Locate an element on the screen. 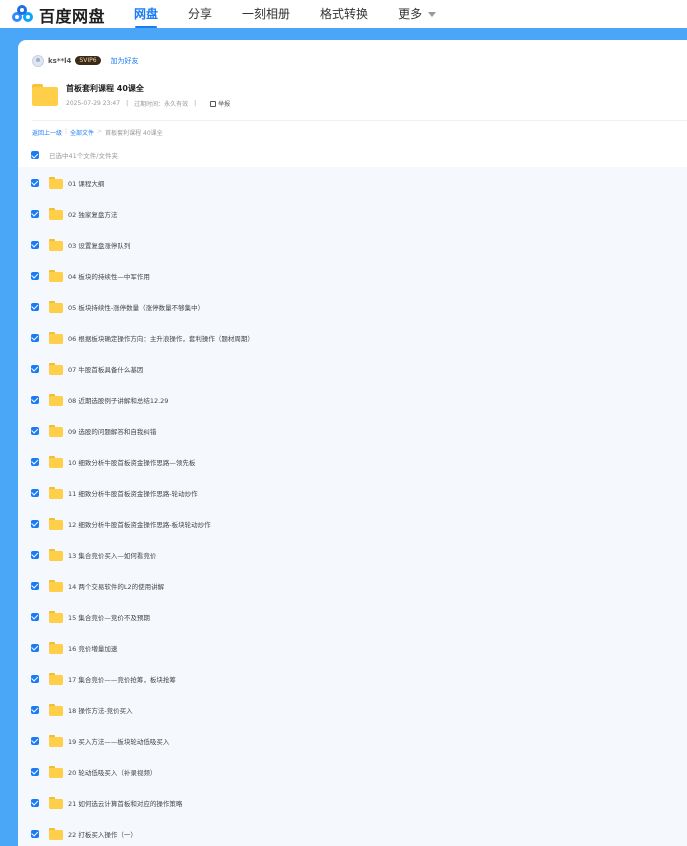 Image resolution: width=687 pixels, height=846 pixels. main-nav: 网盘 分享 一刻相册 格式转换 更多 is located at coordinates (300, 16).